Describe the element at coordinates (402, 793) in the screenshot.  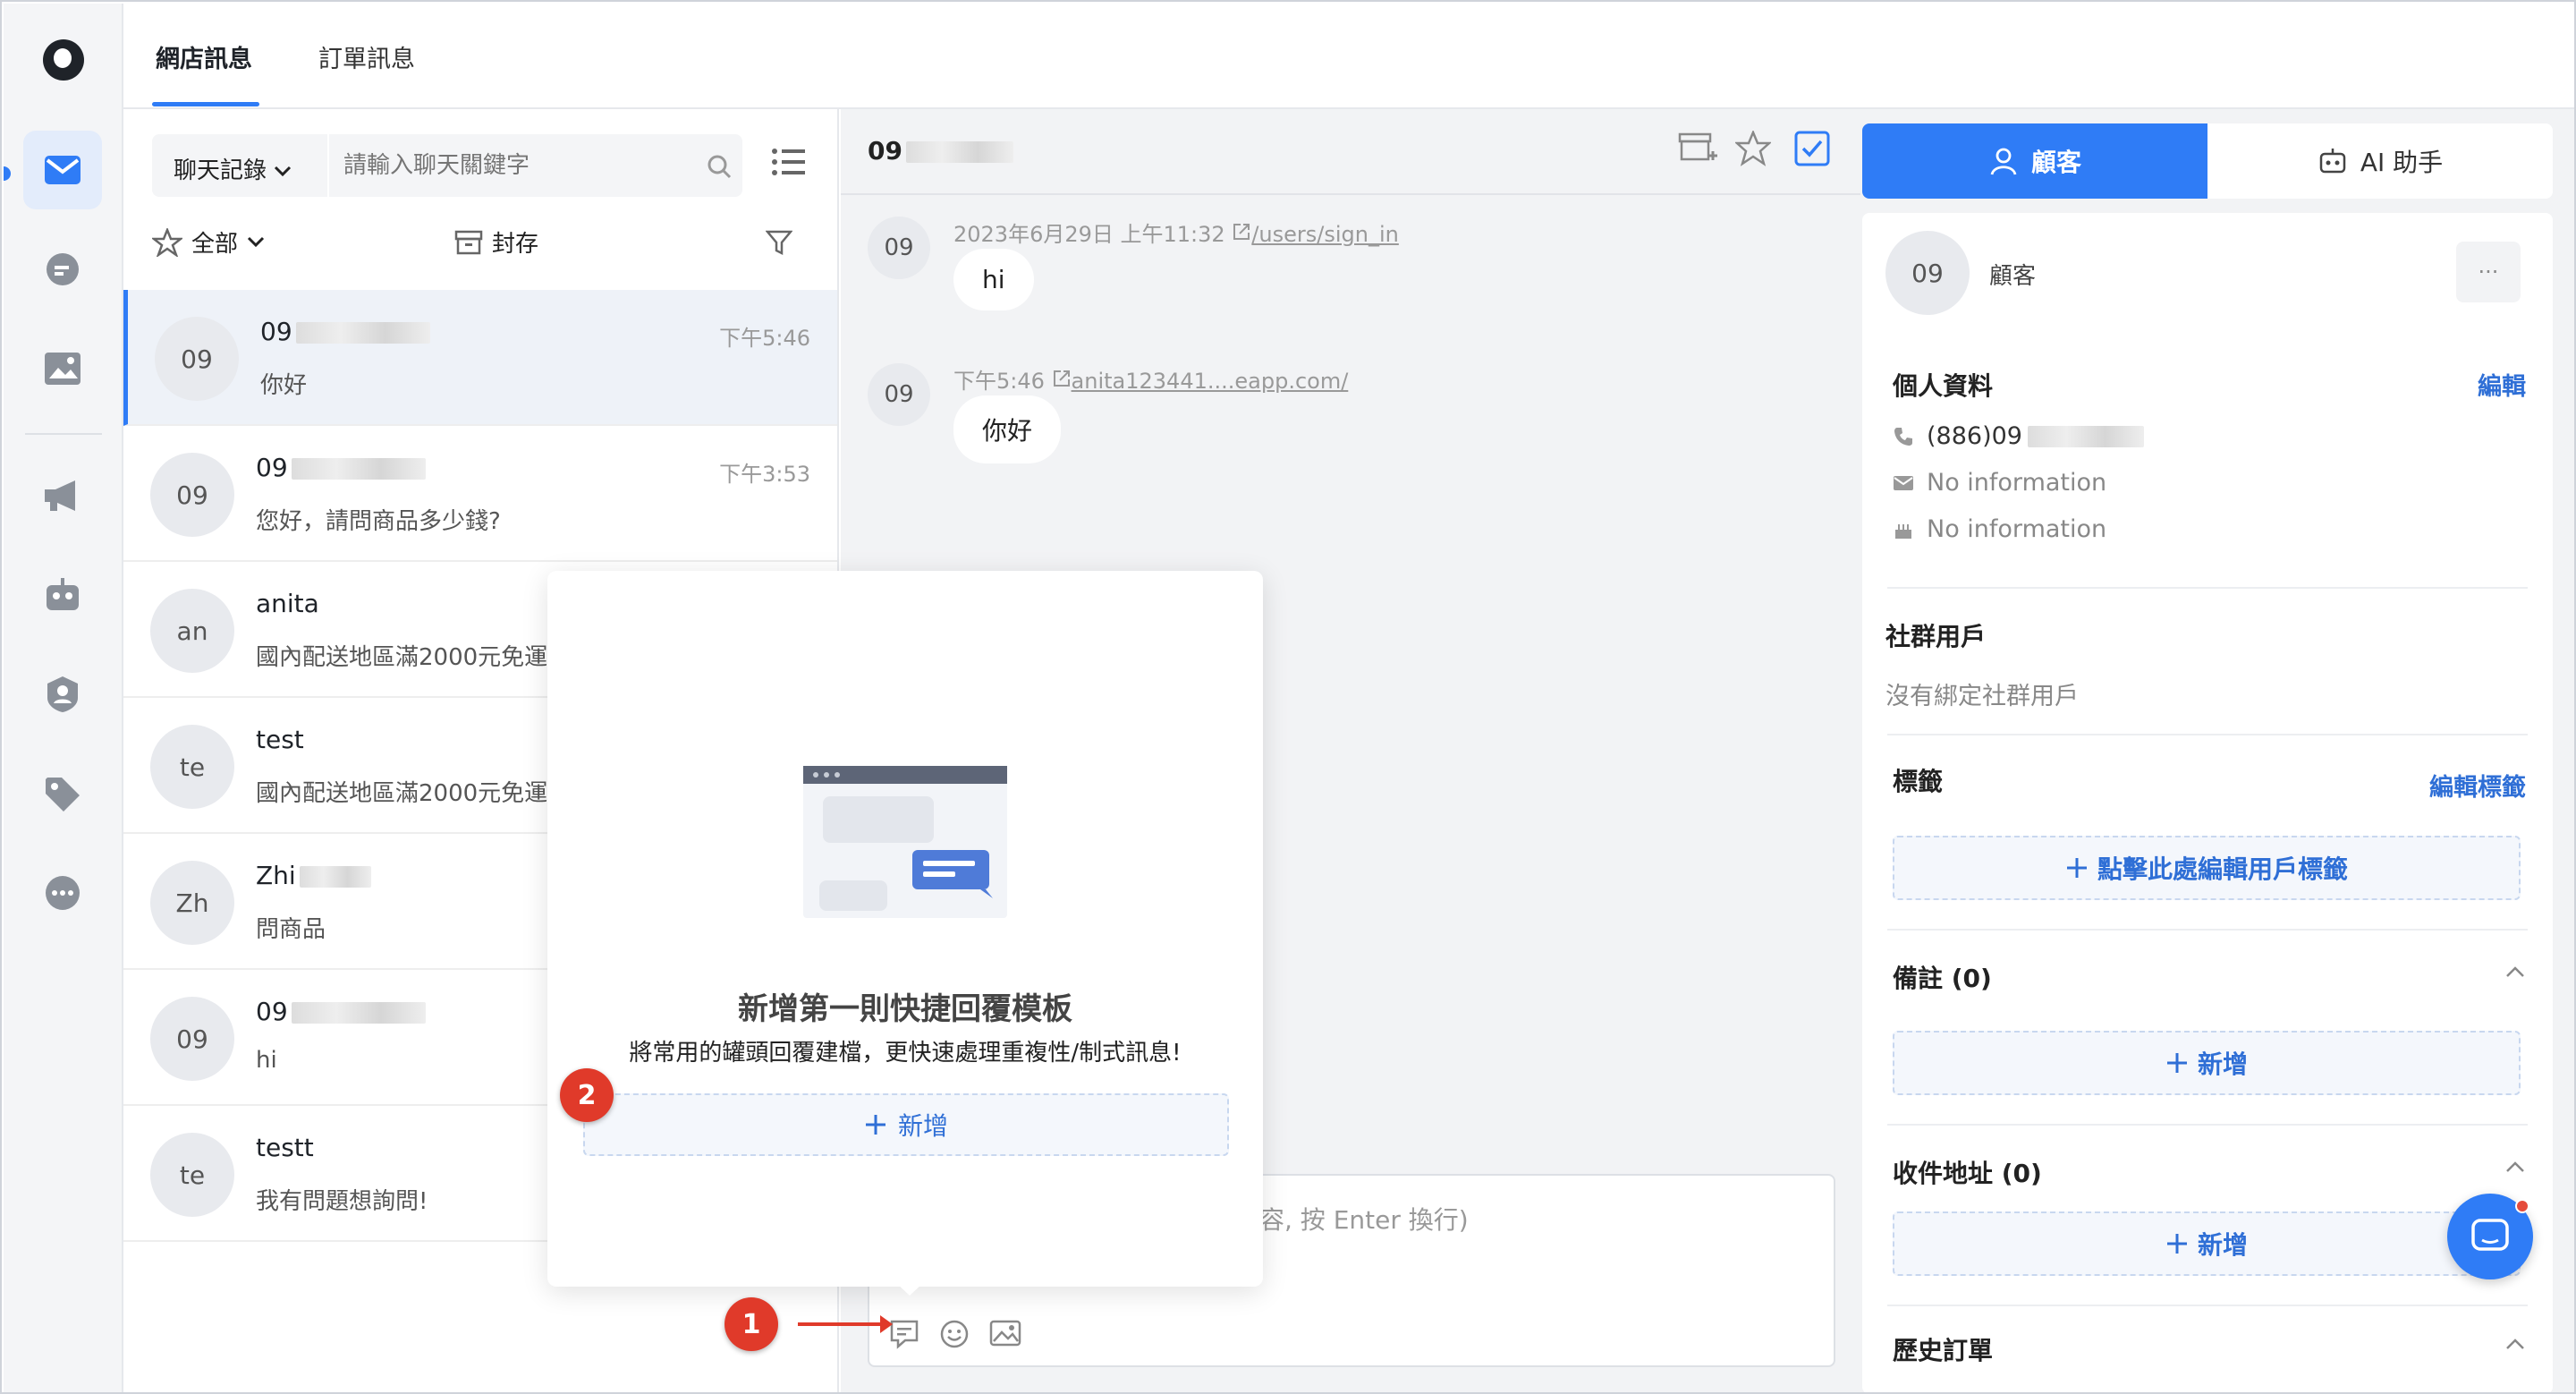
I see `conversation-preview: 國內配送地區滿2000元免運` at that location.